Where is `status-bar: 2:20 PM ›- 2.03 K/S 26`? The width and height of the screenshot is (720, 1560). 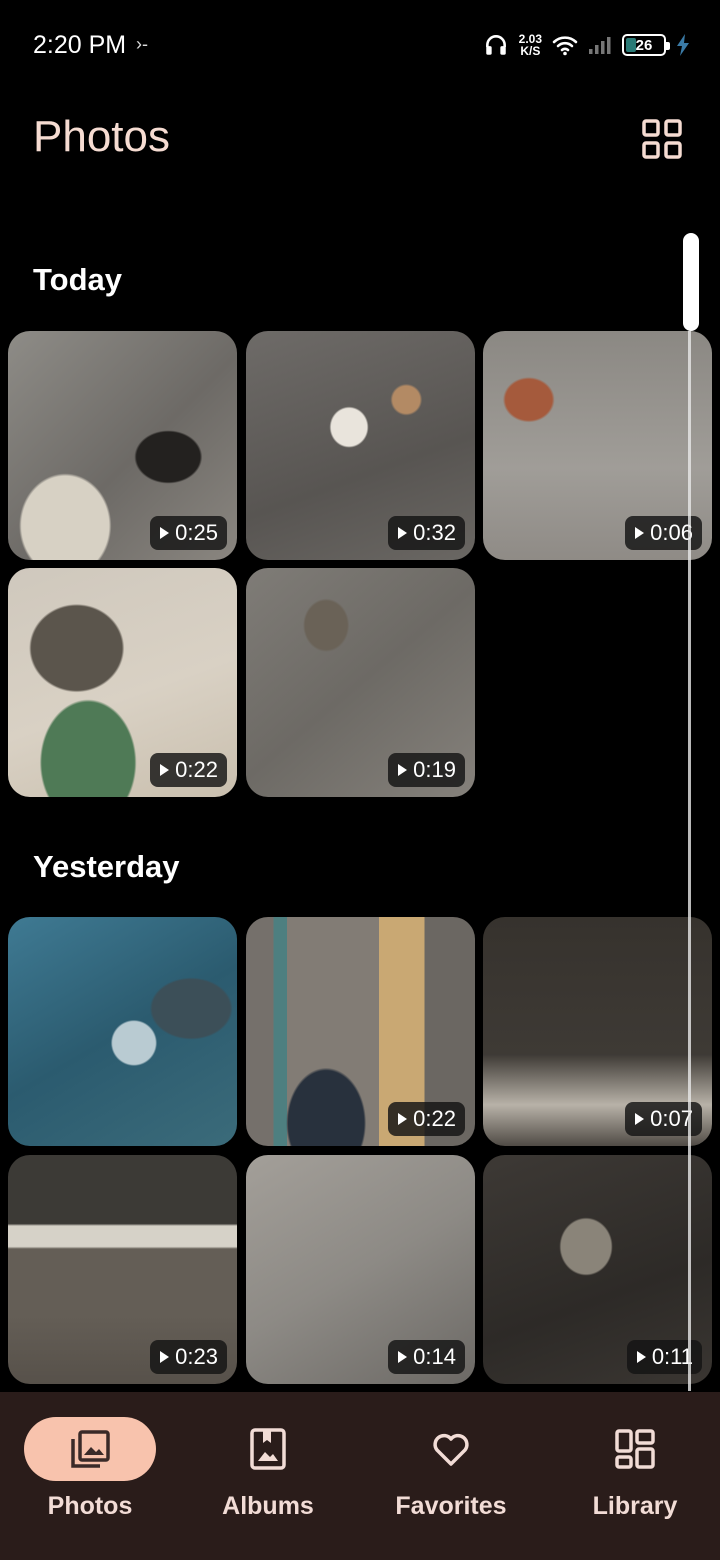 status-bar: 2:20 PM ›- 2.03 K/S 26 is located at coordinates (360, 45).